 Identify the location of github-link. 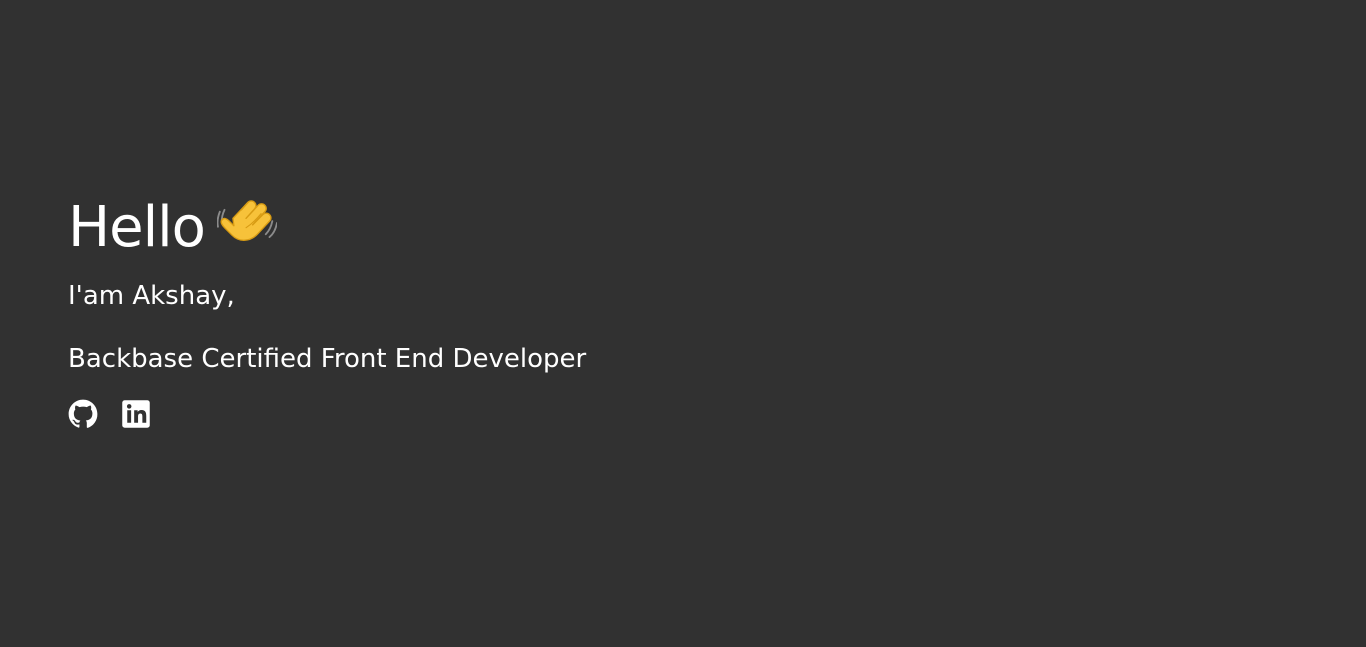
(83, 414).